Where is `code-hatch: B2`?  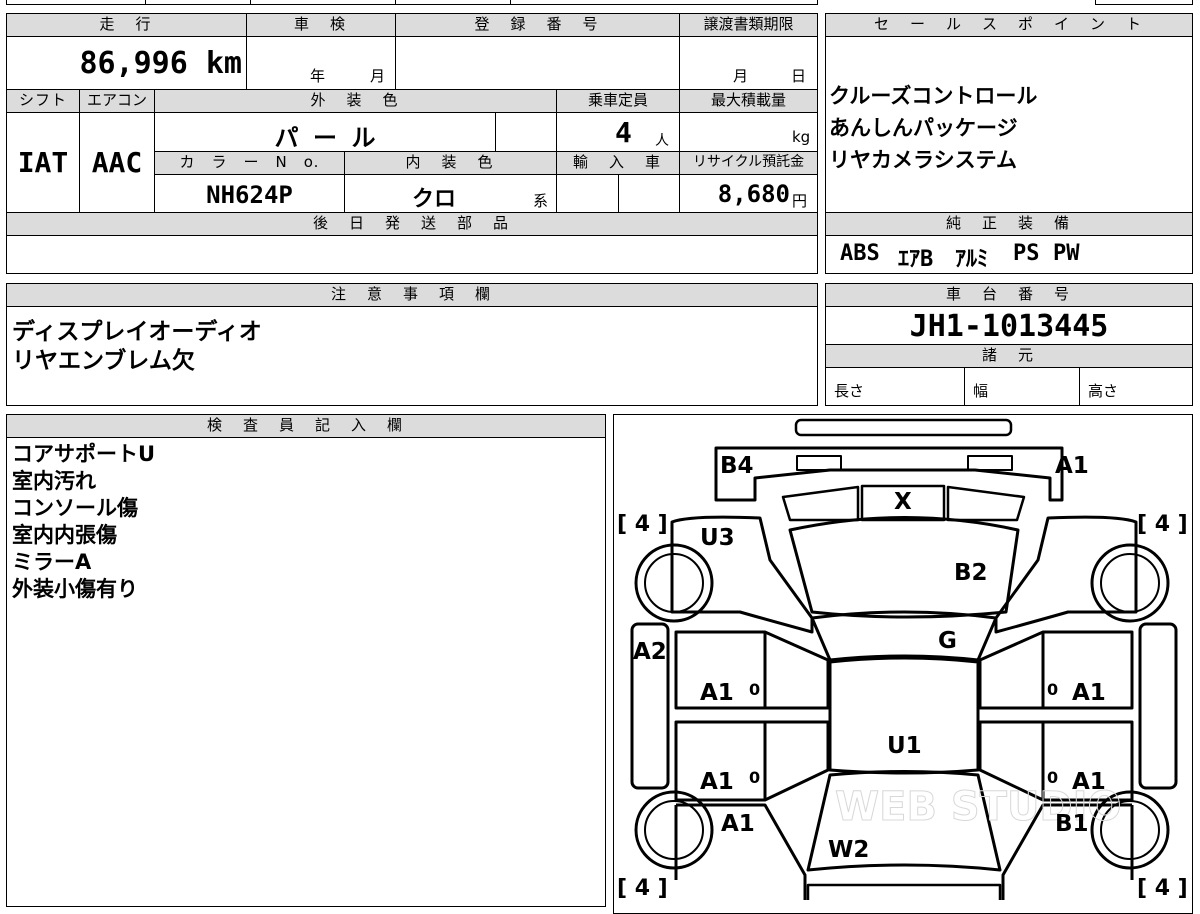
code-hatch: B2 is located at coordinates (971, 573).